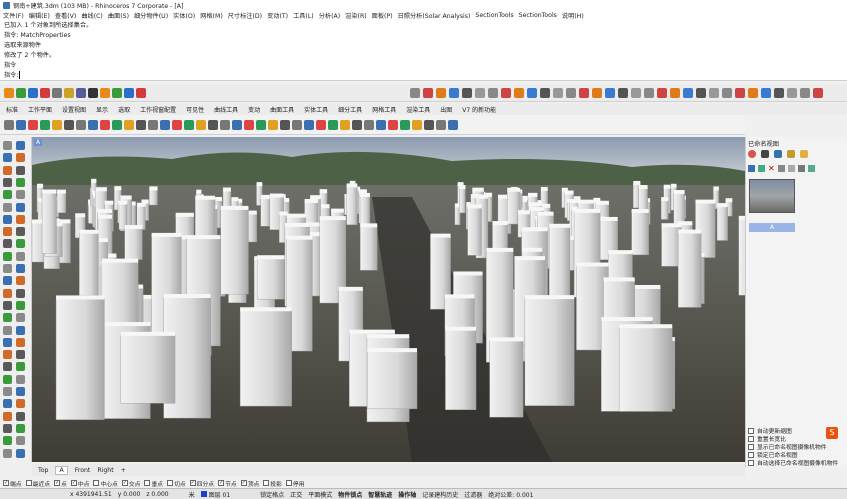 The height and width of the screenshot is (499, 847). I want to click on command-prompt: 指令:, so click(11, 76).